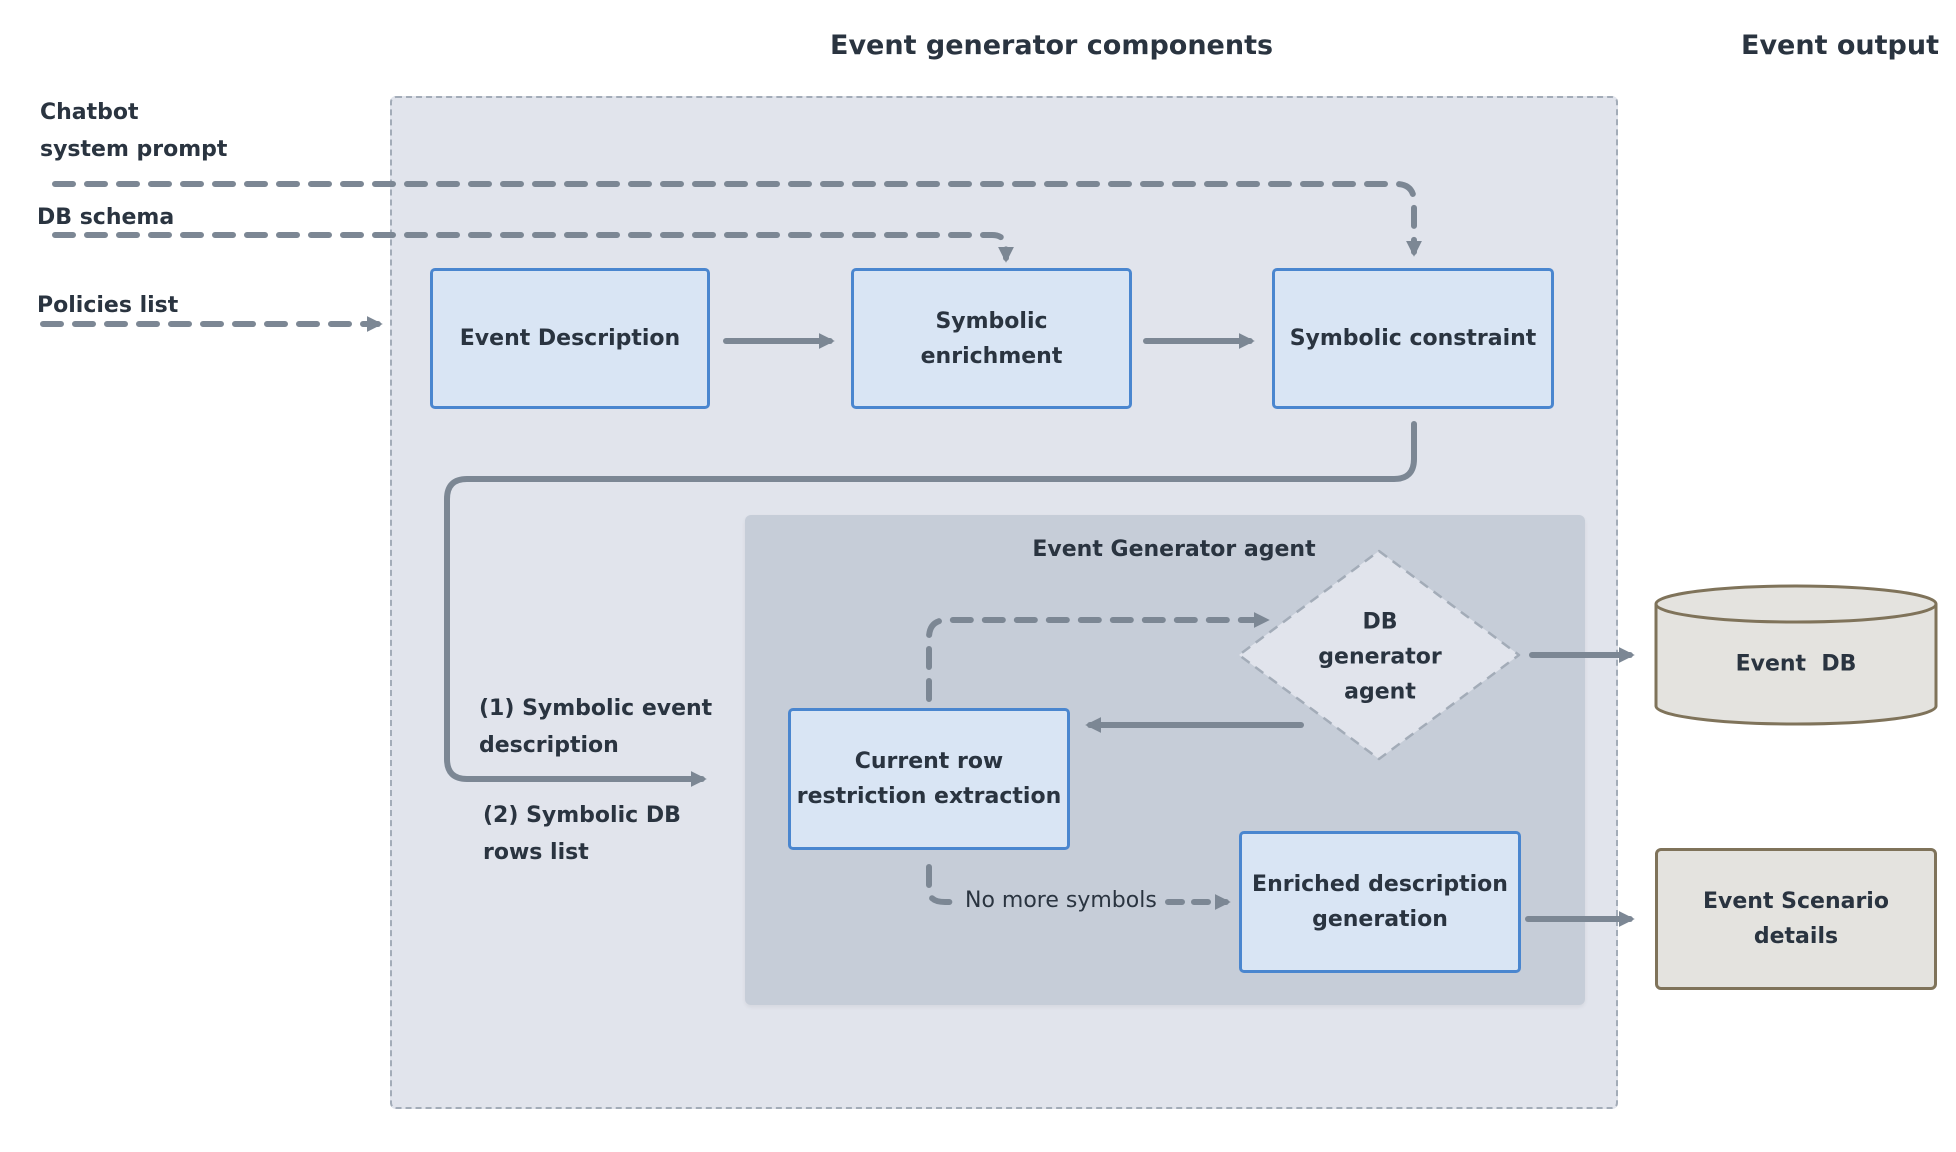 Image resolution: width=1956 pixels, height=1152 pixels. What do you see at coordinates (1796, 919) in the screenshot?
I see `event-scenario-details-node: Event Scenario details` at bounding box center [1796, 919].